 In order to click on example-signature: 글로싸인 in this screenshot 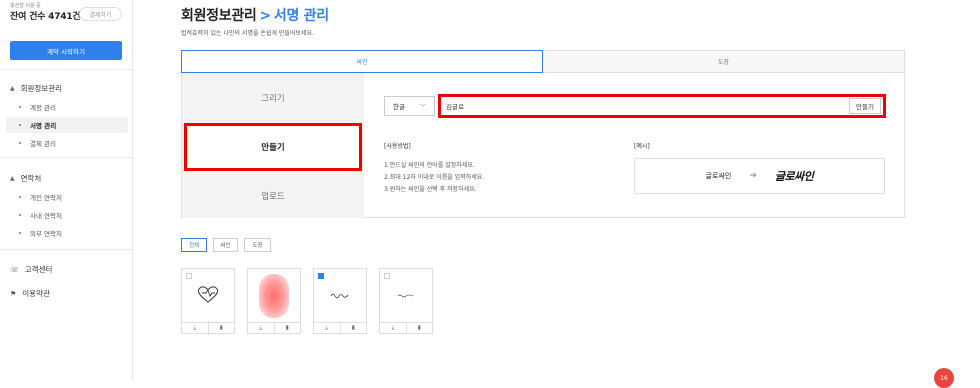, I will do `click(794, 176)`.